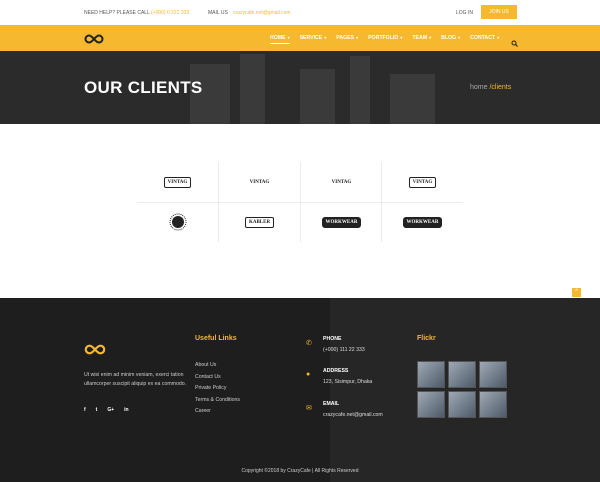 This screenshot has width=600, height=482. Describe the element at coordinates (110, 410) in the screenshot. I see `google-plus-icon: G+` at that location.